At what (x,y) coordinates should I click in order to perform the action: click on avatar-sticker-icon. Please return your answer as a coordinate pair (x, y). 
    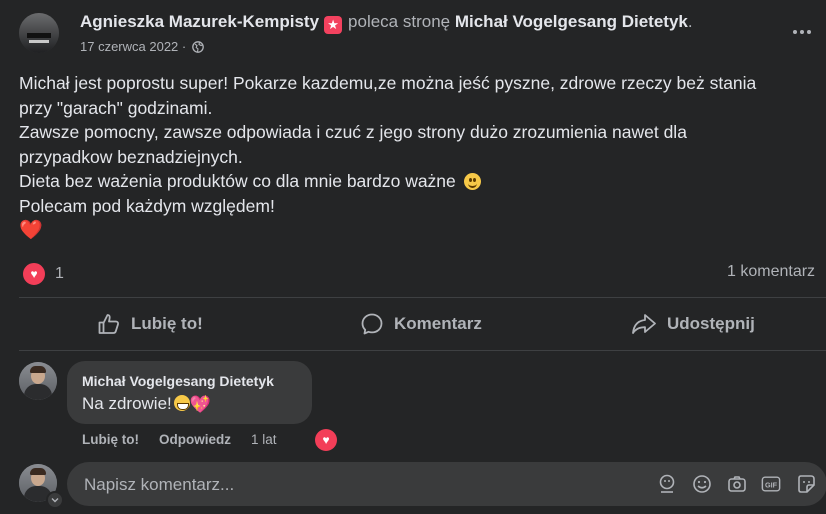
    Looking at the image, I should click on (667, 484).